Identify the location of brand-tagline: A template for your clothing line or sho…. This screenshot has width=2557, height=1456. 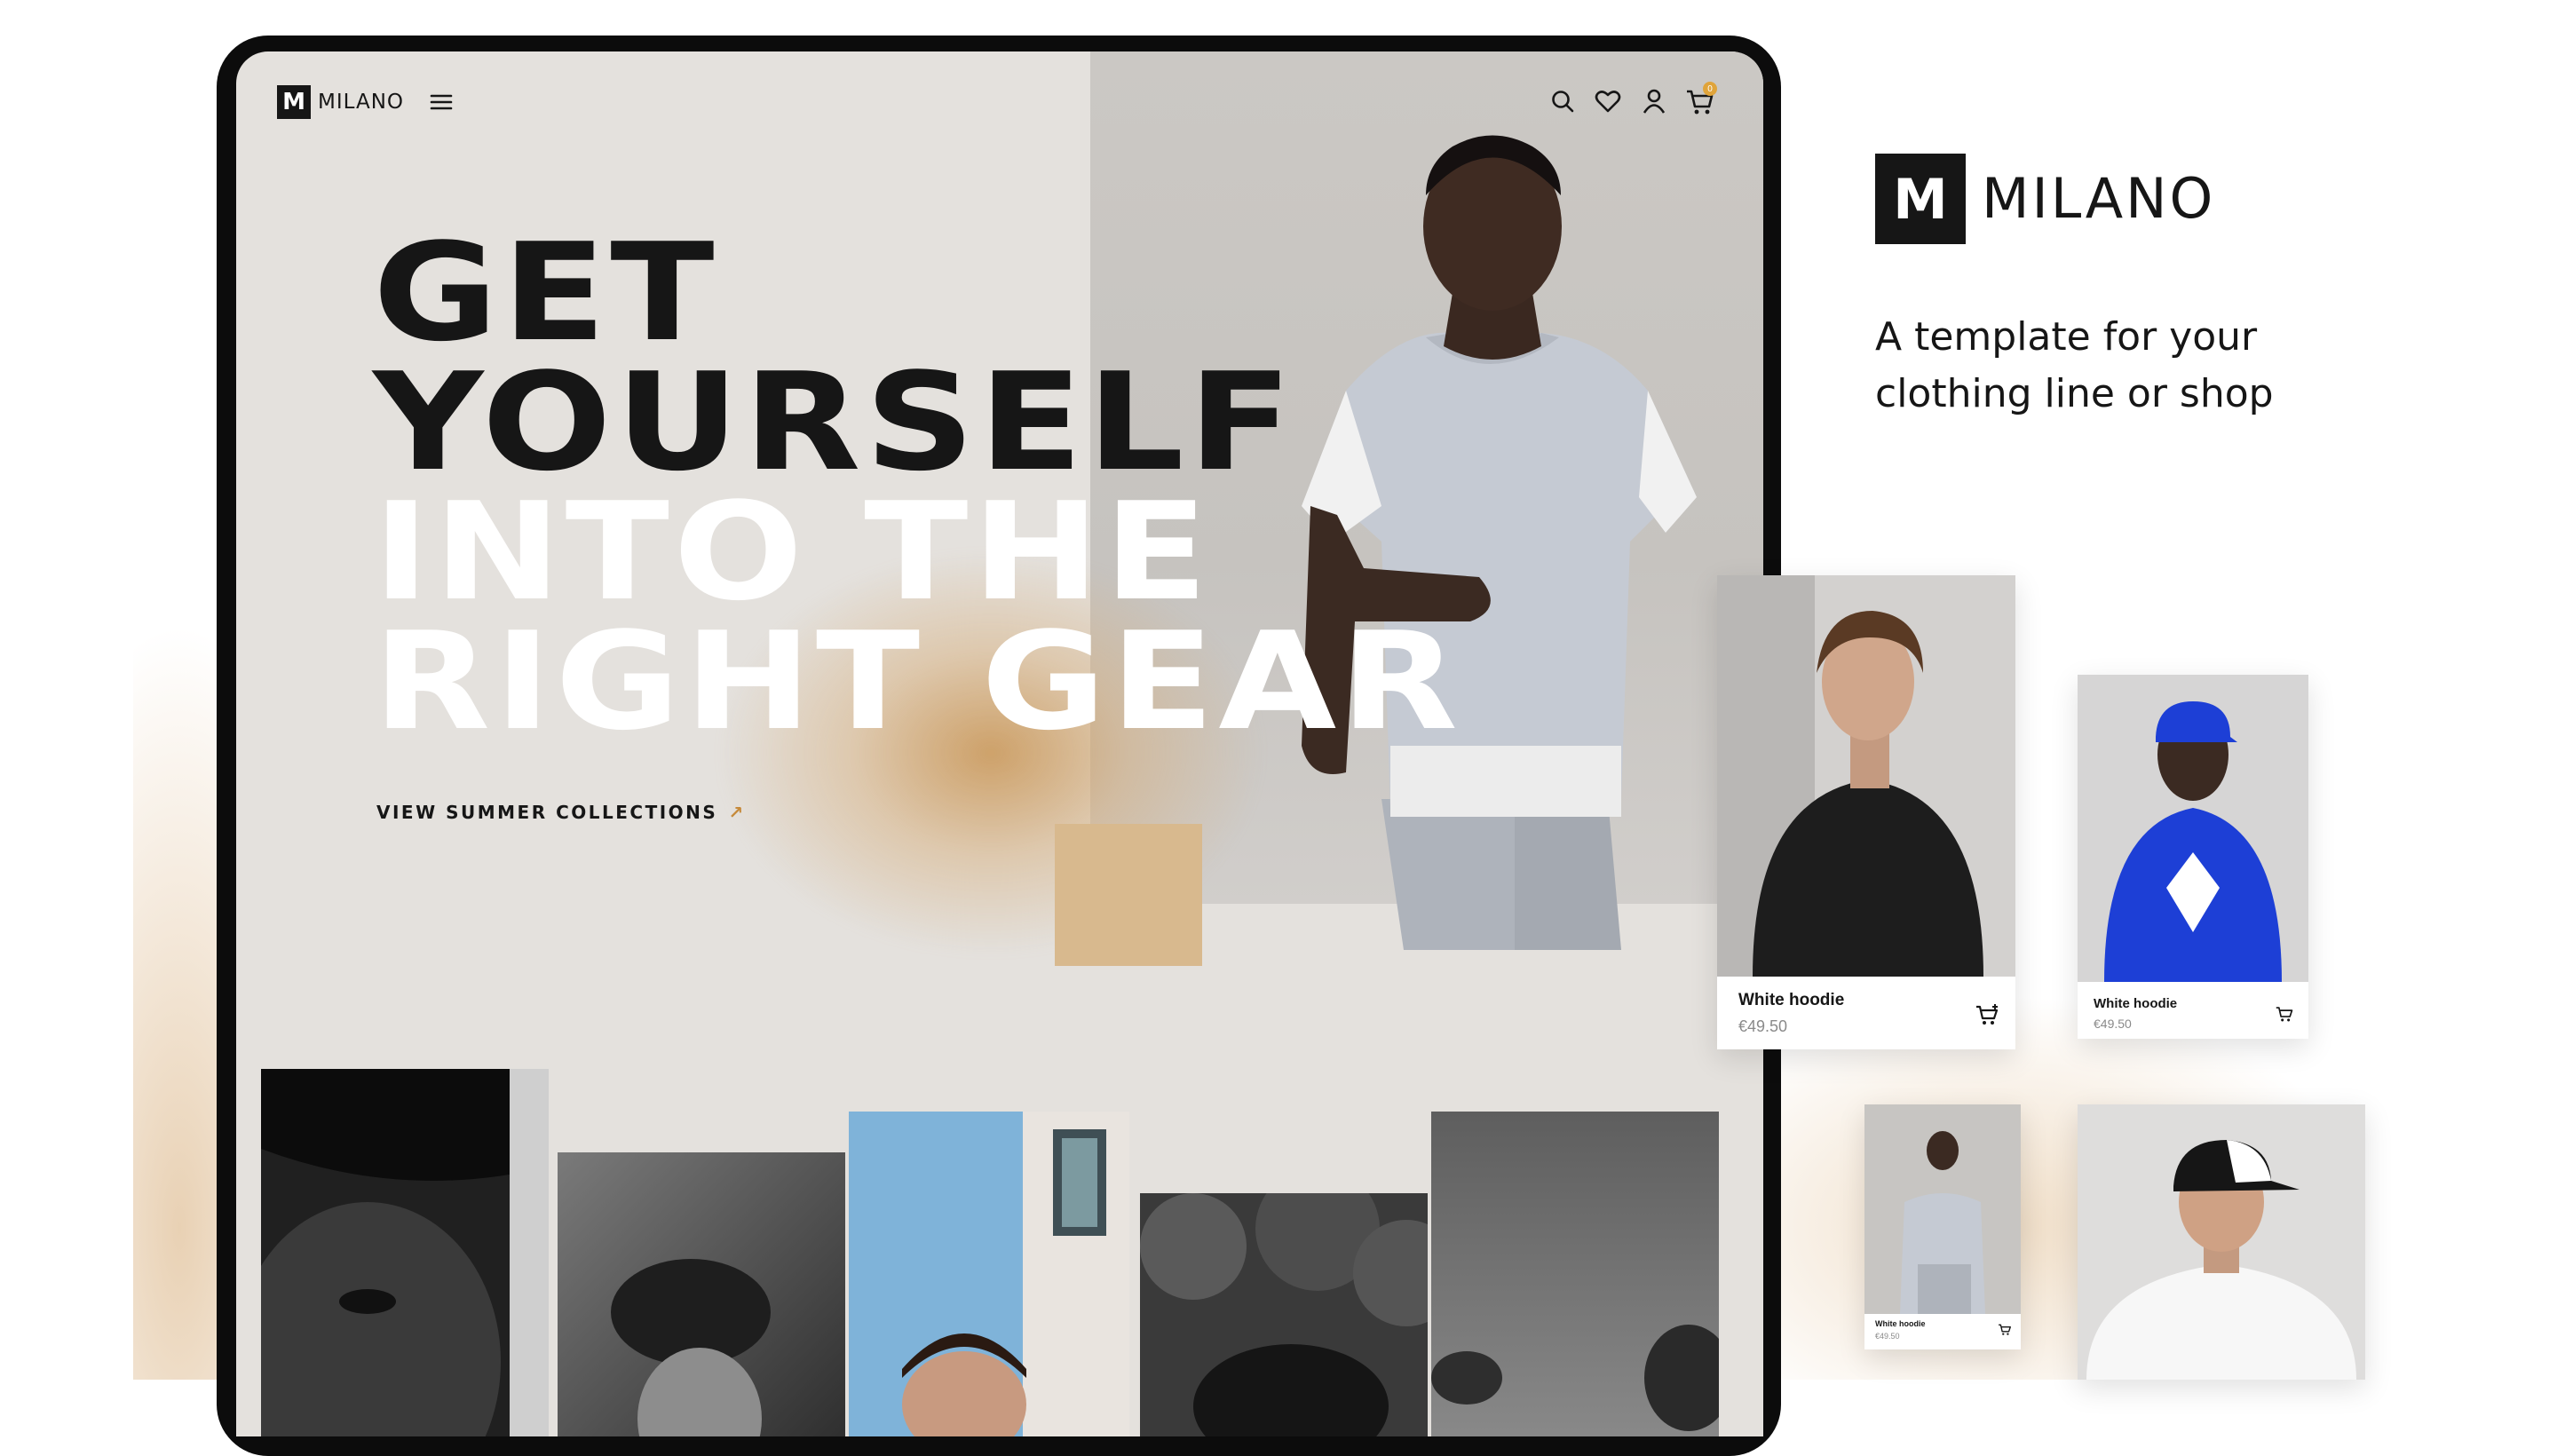
(2074, 365).